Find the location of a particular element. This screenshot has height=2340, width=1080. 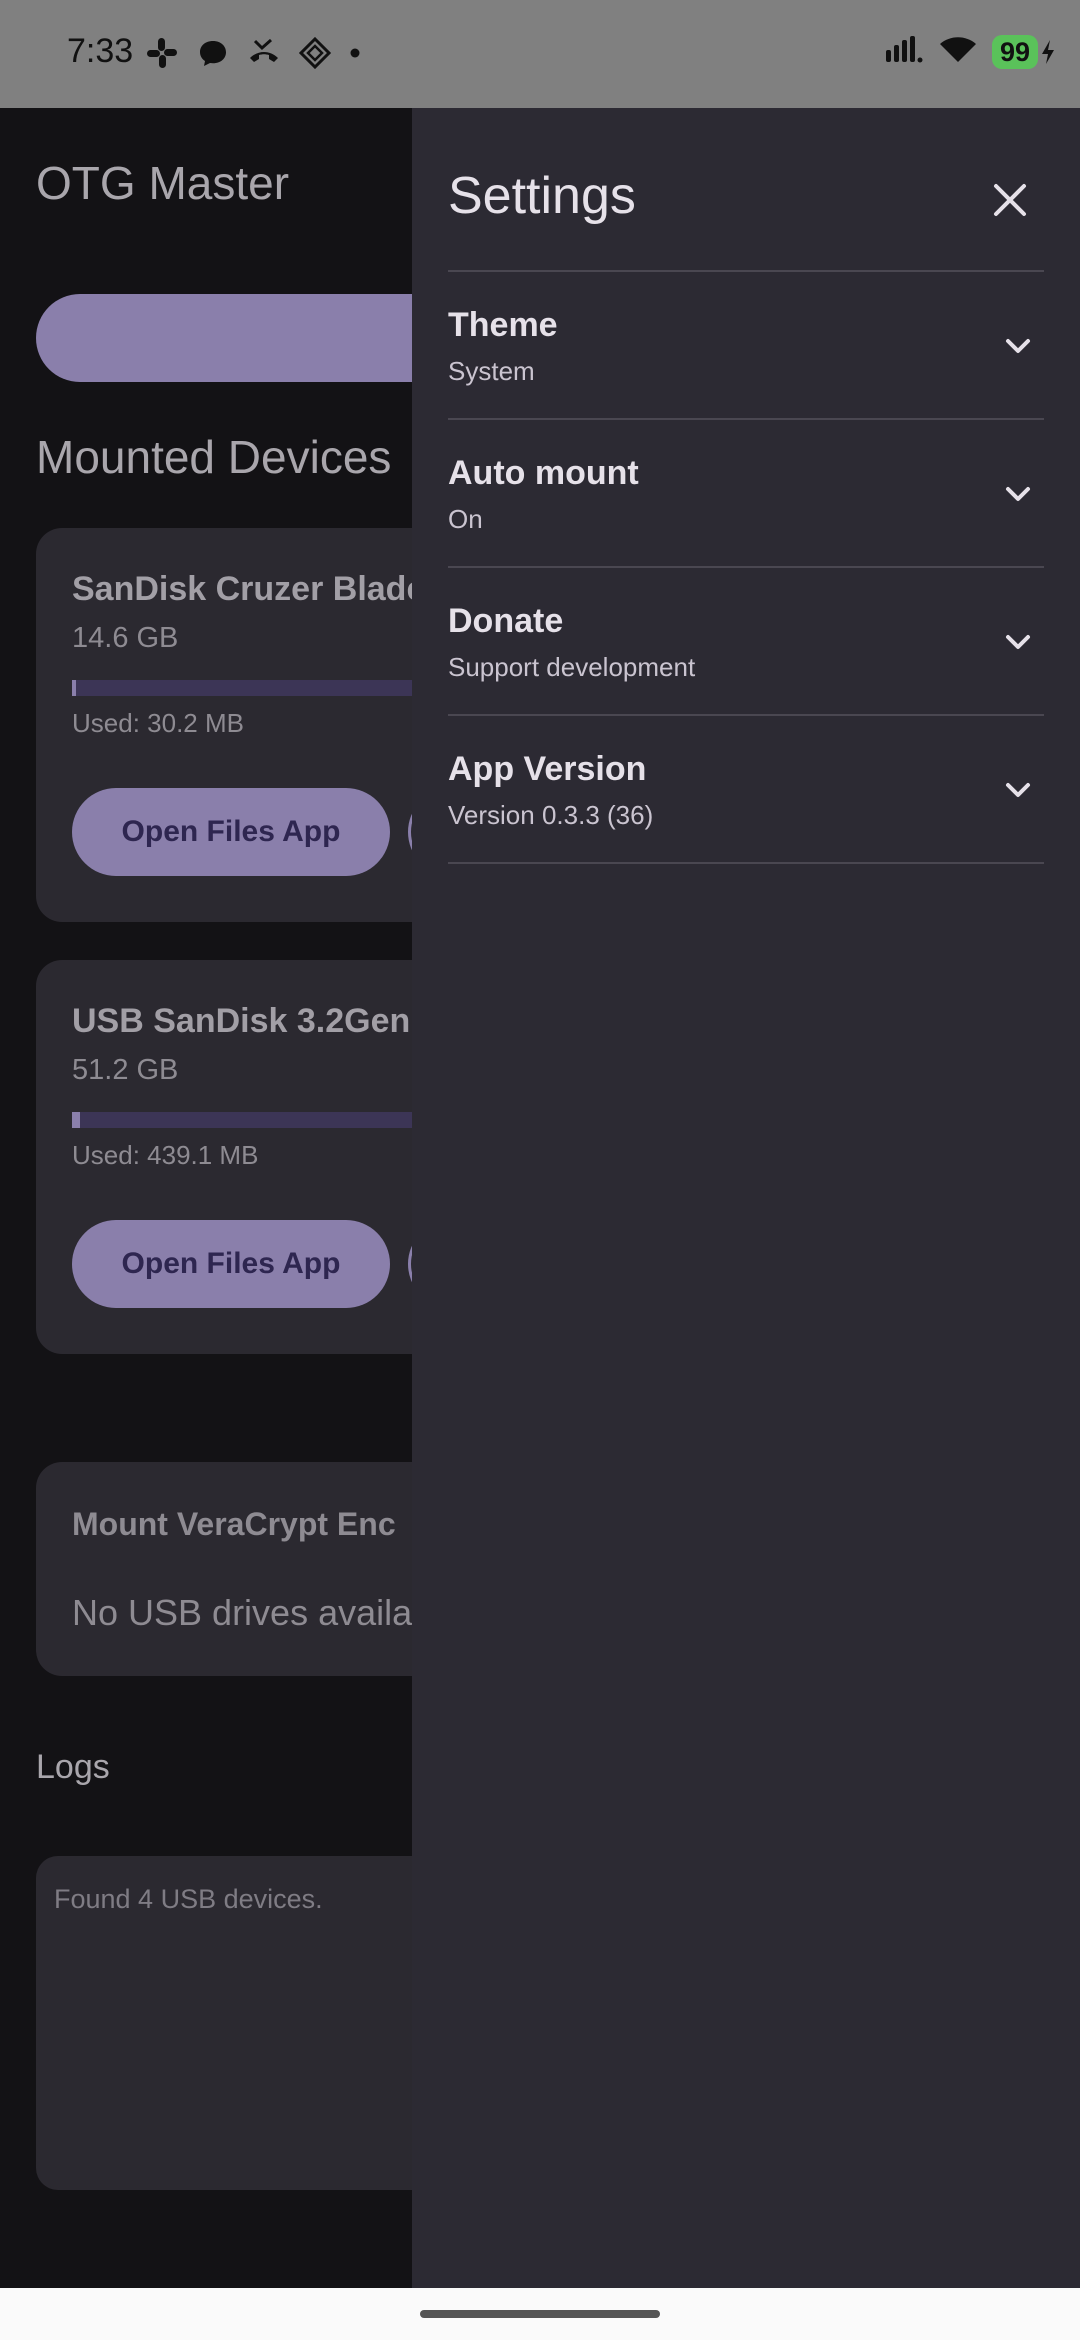

setting-theme: Theme System is located at coordinates (746, 344).